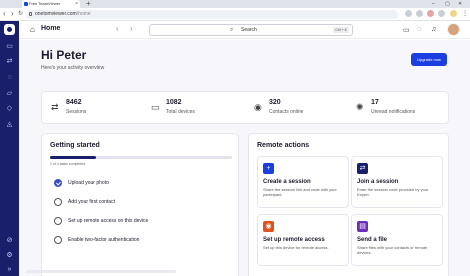 The height and width of the screenshot is (276, 470). Describe the element at coordinates (419, 13) in the screenshot. I see `bookmark-icon` at that location.